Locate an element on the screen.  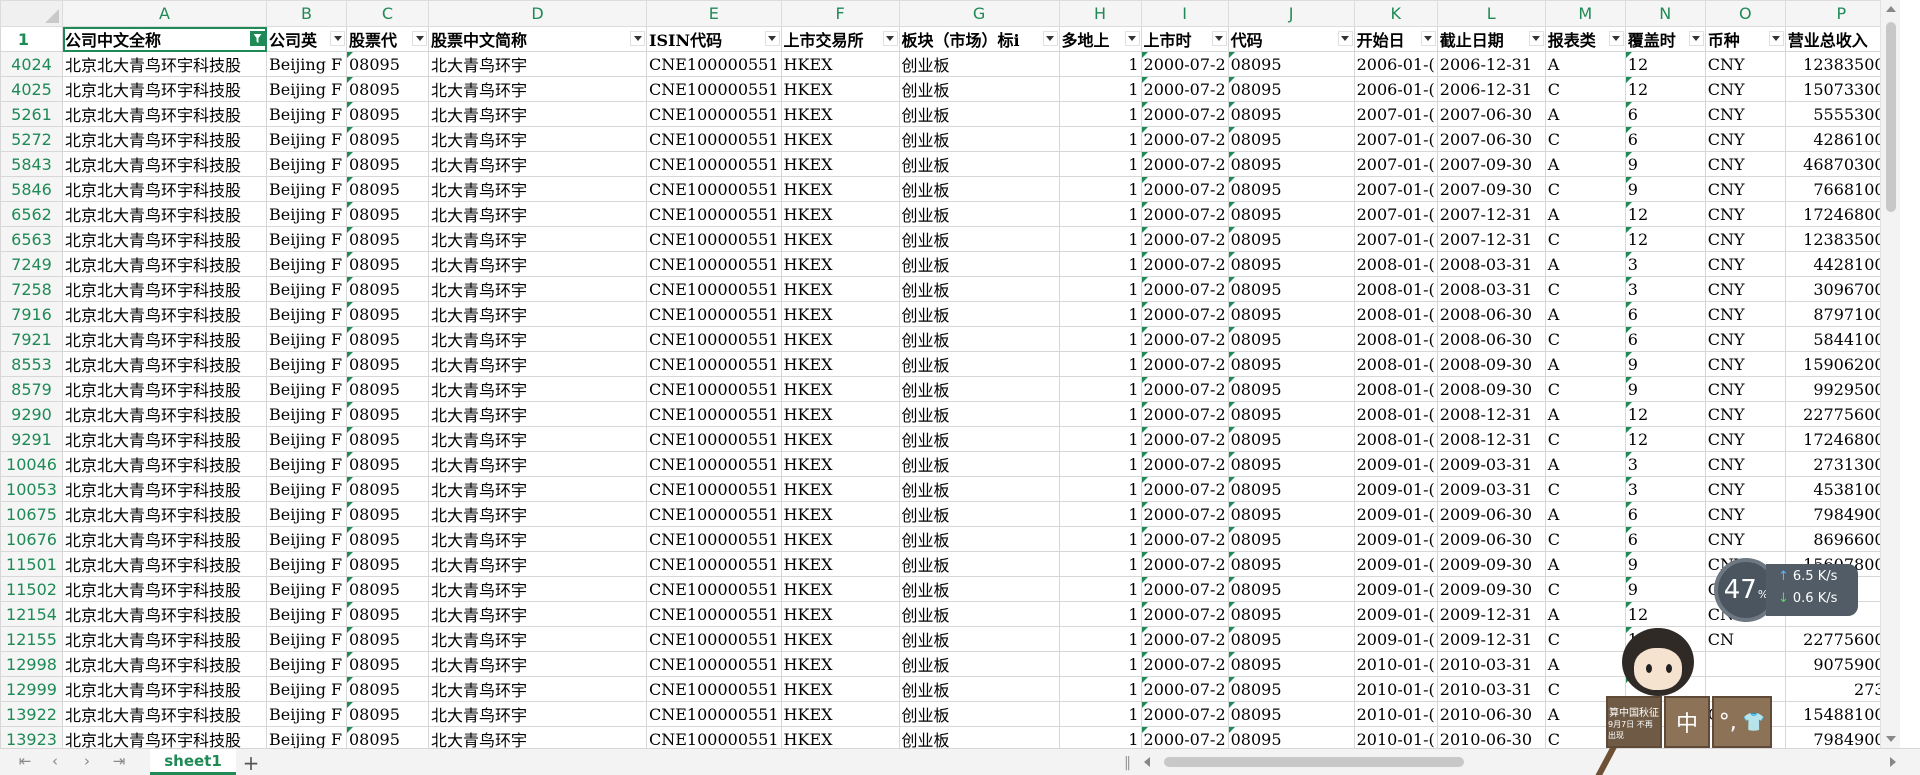
column-header: O is located at coordinates (1745, 13).